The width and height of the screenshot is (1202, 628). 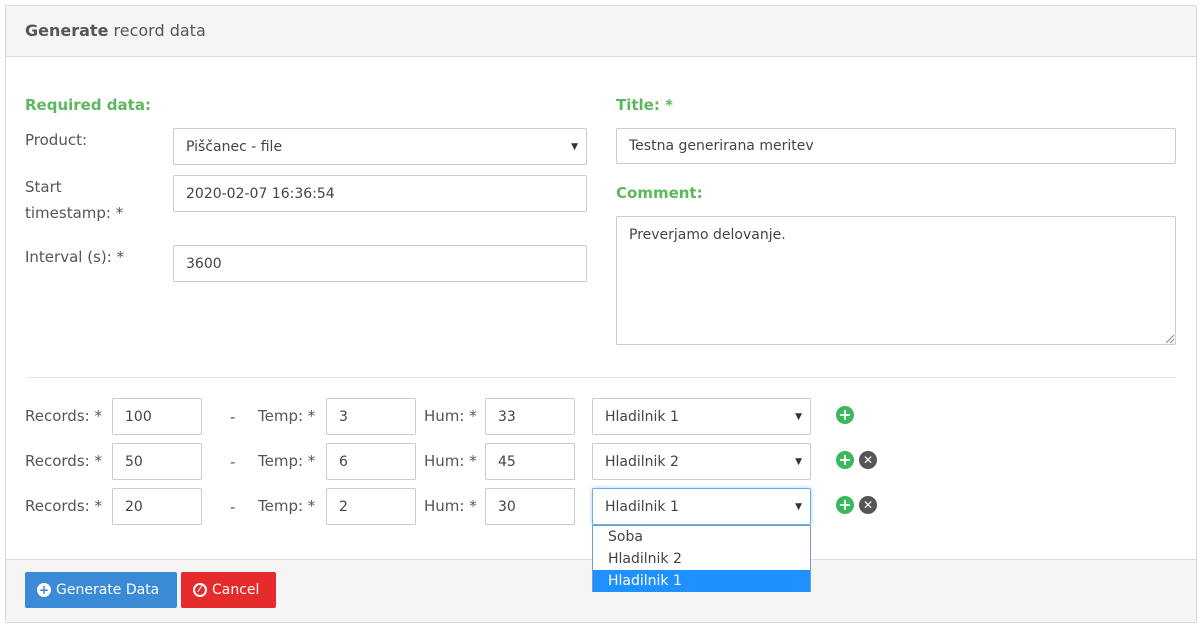 I want to click on row-3-hum-input: 30, so click(x=530, y=506).